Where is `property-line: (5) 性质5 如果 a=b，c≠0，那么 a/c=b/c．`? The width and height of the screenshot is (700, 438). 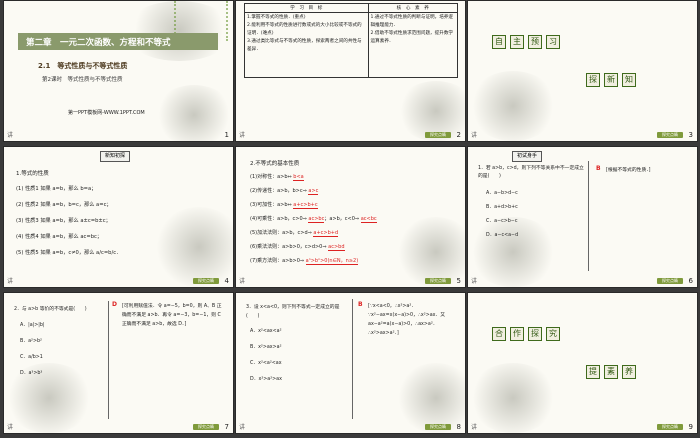 property-line: (5) 性质5 如果 a=b，c≠0，那么 a/c=b/c． is located at coordinates (69, 253).